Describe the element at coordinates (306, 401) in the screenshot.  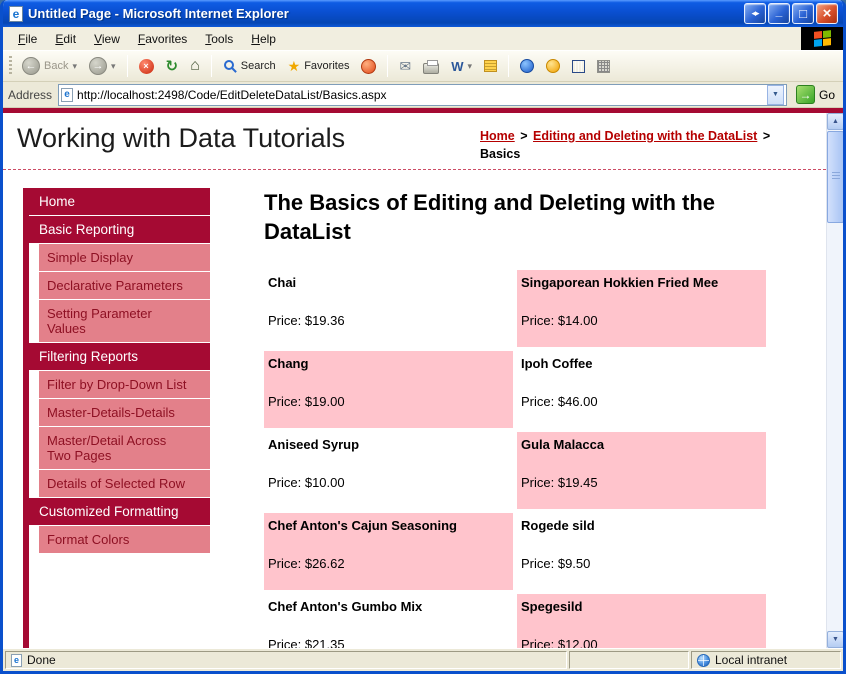
I see `product-price: Price: $19.00` at that location.